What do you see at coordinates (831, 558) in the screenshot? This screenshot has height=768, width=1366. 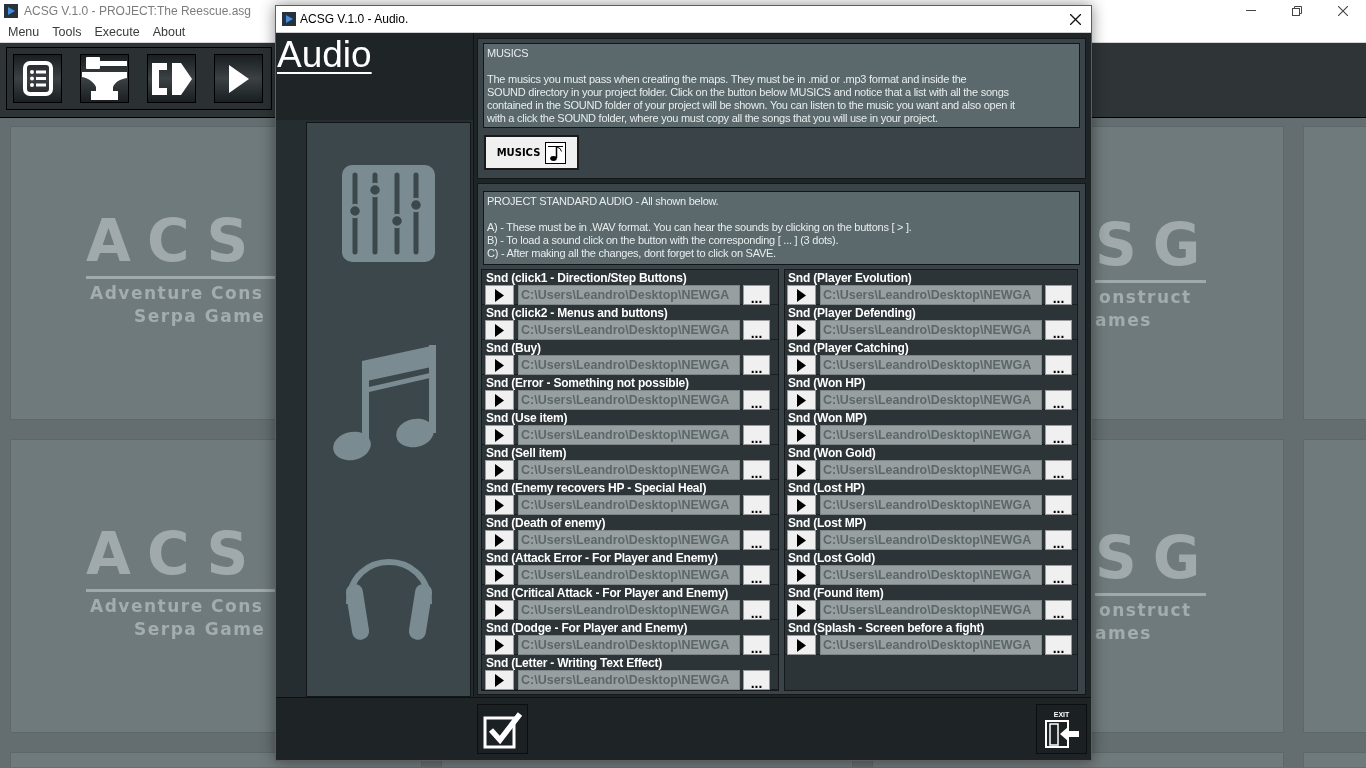 I see `sound-label: Snd (Lost Gold)` at bounding box center [831, 558].